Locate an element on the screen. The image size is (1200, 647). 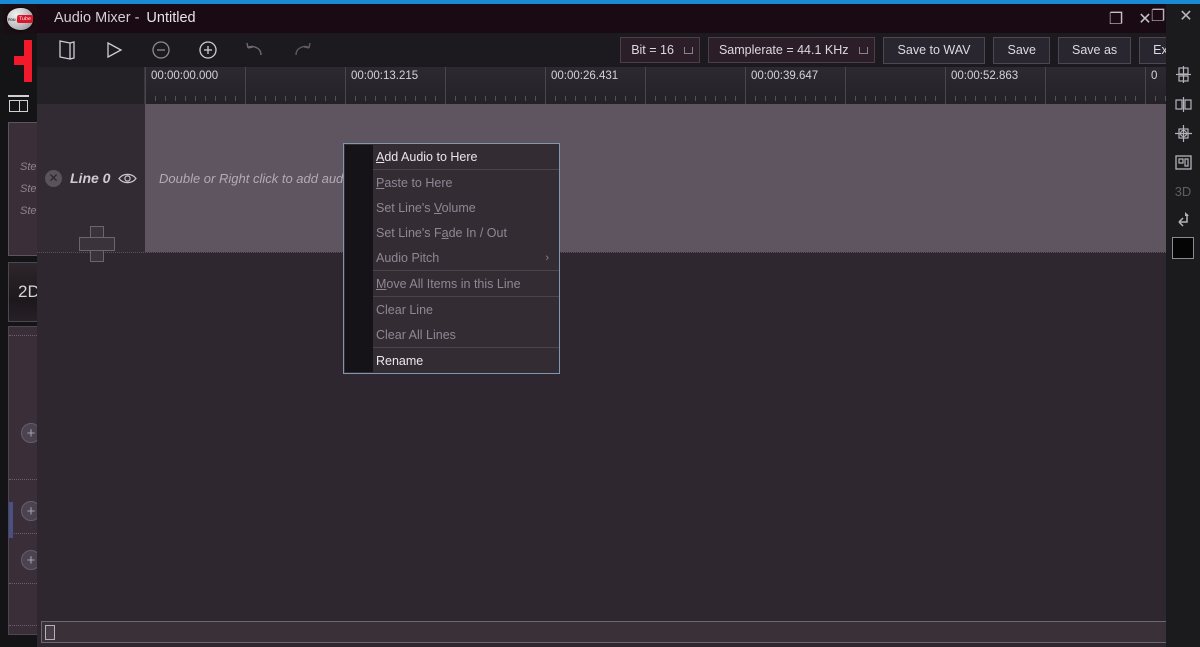
context-menu-item: Paste to Here is located at coordinates (451, 182).